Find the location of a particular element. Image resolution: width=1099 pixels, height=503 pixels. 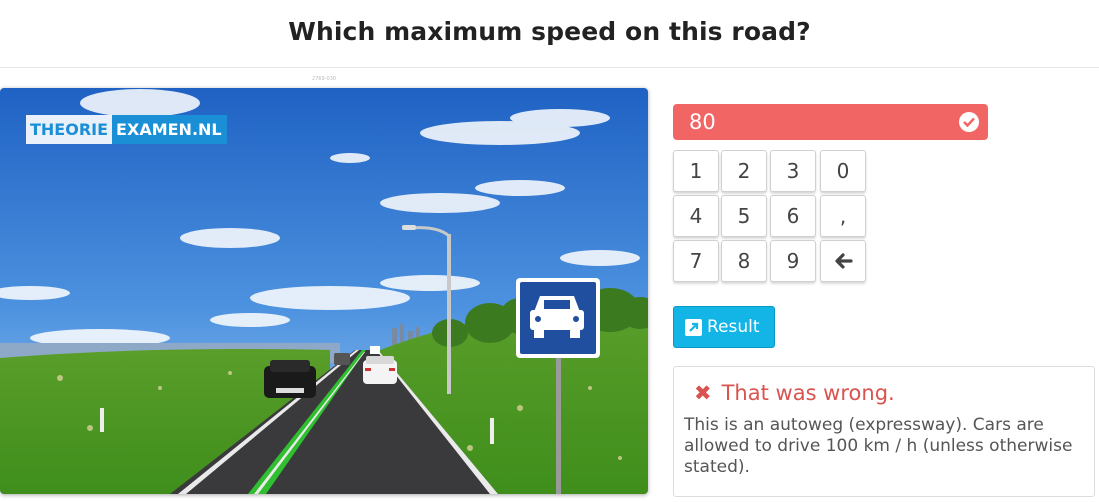

answer-field: 80 is located at coordinates (830, 122).